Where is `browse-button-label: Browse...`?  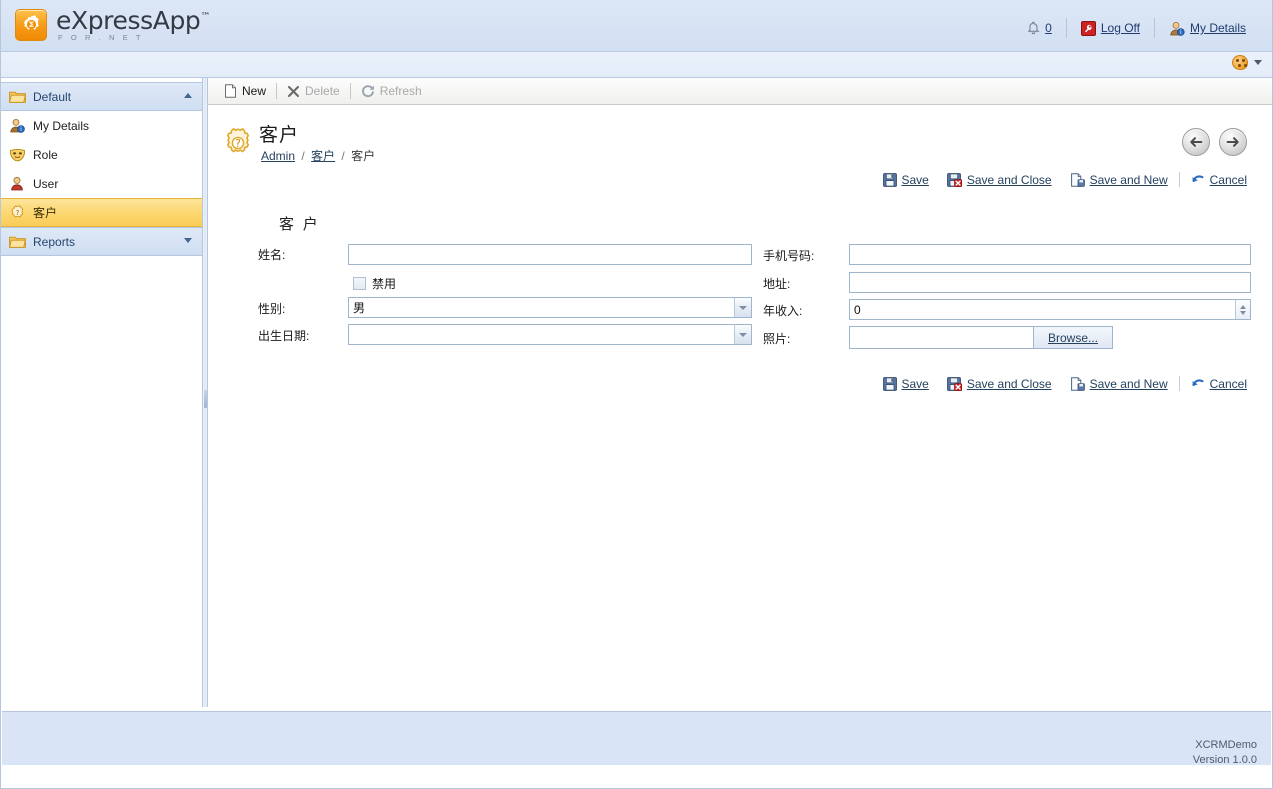
browse-button-label: Browse... is located at coordinates (1073, 337).